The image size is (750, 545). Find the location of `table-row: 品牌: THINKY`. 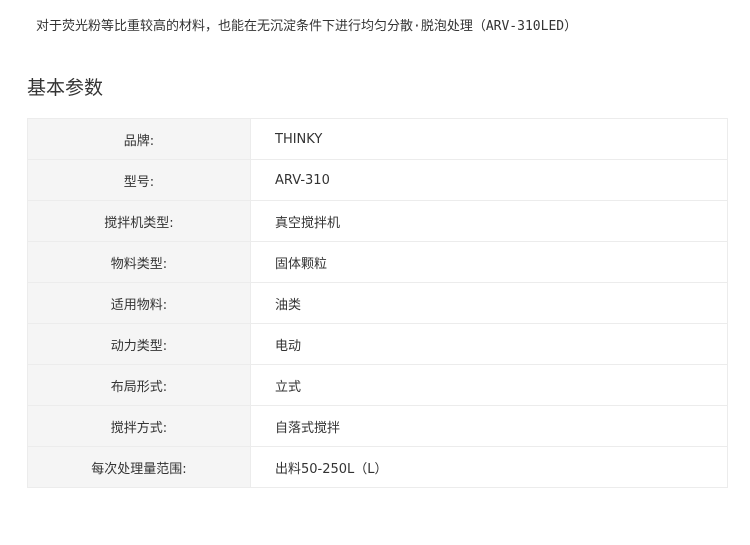

table-row: 品牌: THINKY is located at coordinates (377, 139).